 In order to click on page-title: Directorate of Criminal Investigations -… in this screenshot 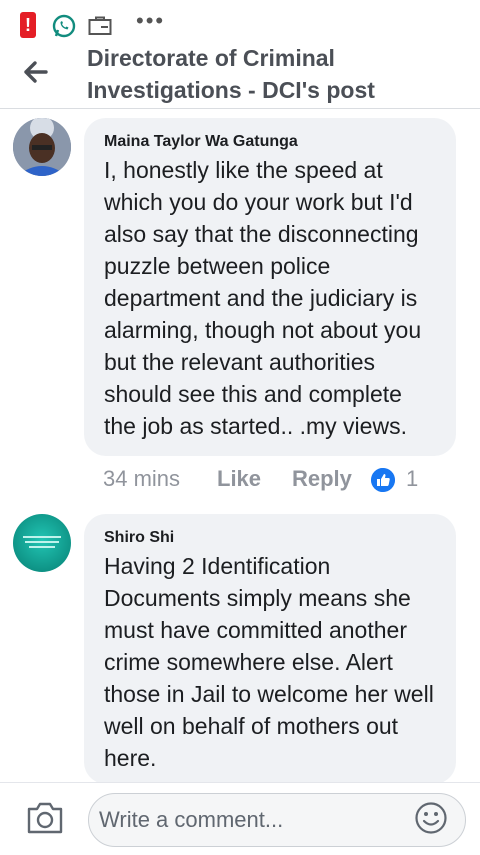, I will do `click(231, 75)`.